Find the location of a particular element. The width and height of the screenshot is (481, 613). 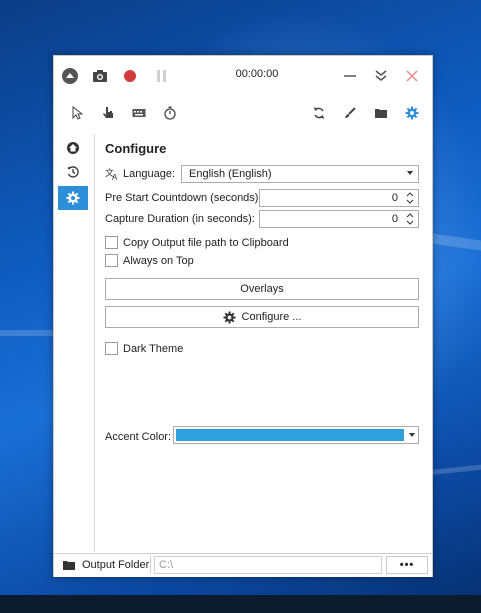

hand-icon is located at coordinates (108, 112).